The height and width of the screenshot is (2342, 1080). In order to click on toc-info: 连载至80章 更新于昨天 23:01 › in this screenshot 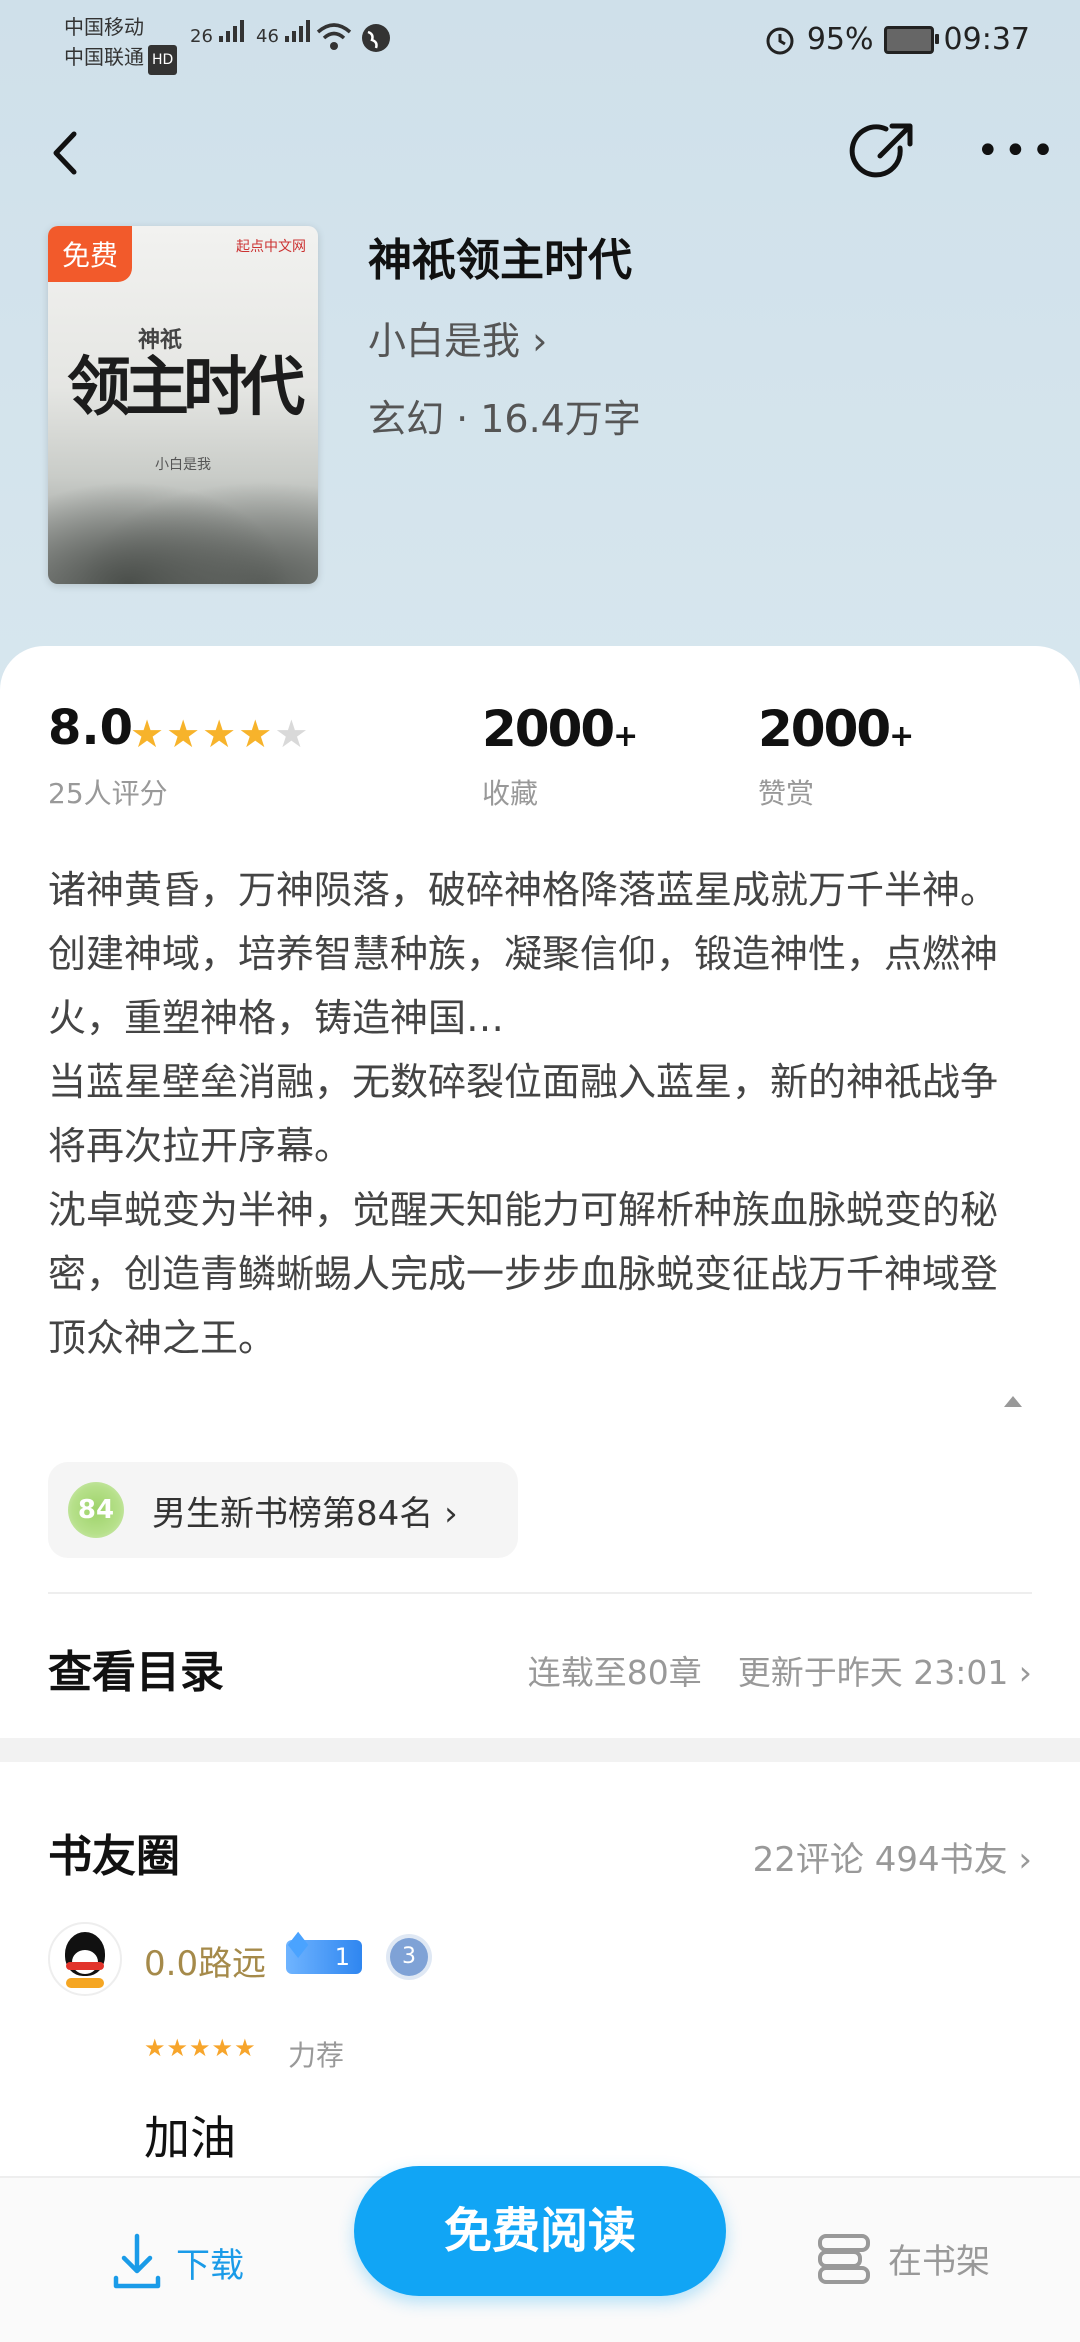, I will do `click(762, 1670)`.